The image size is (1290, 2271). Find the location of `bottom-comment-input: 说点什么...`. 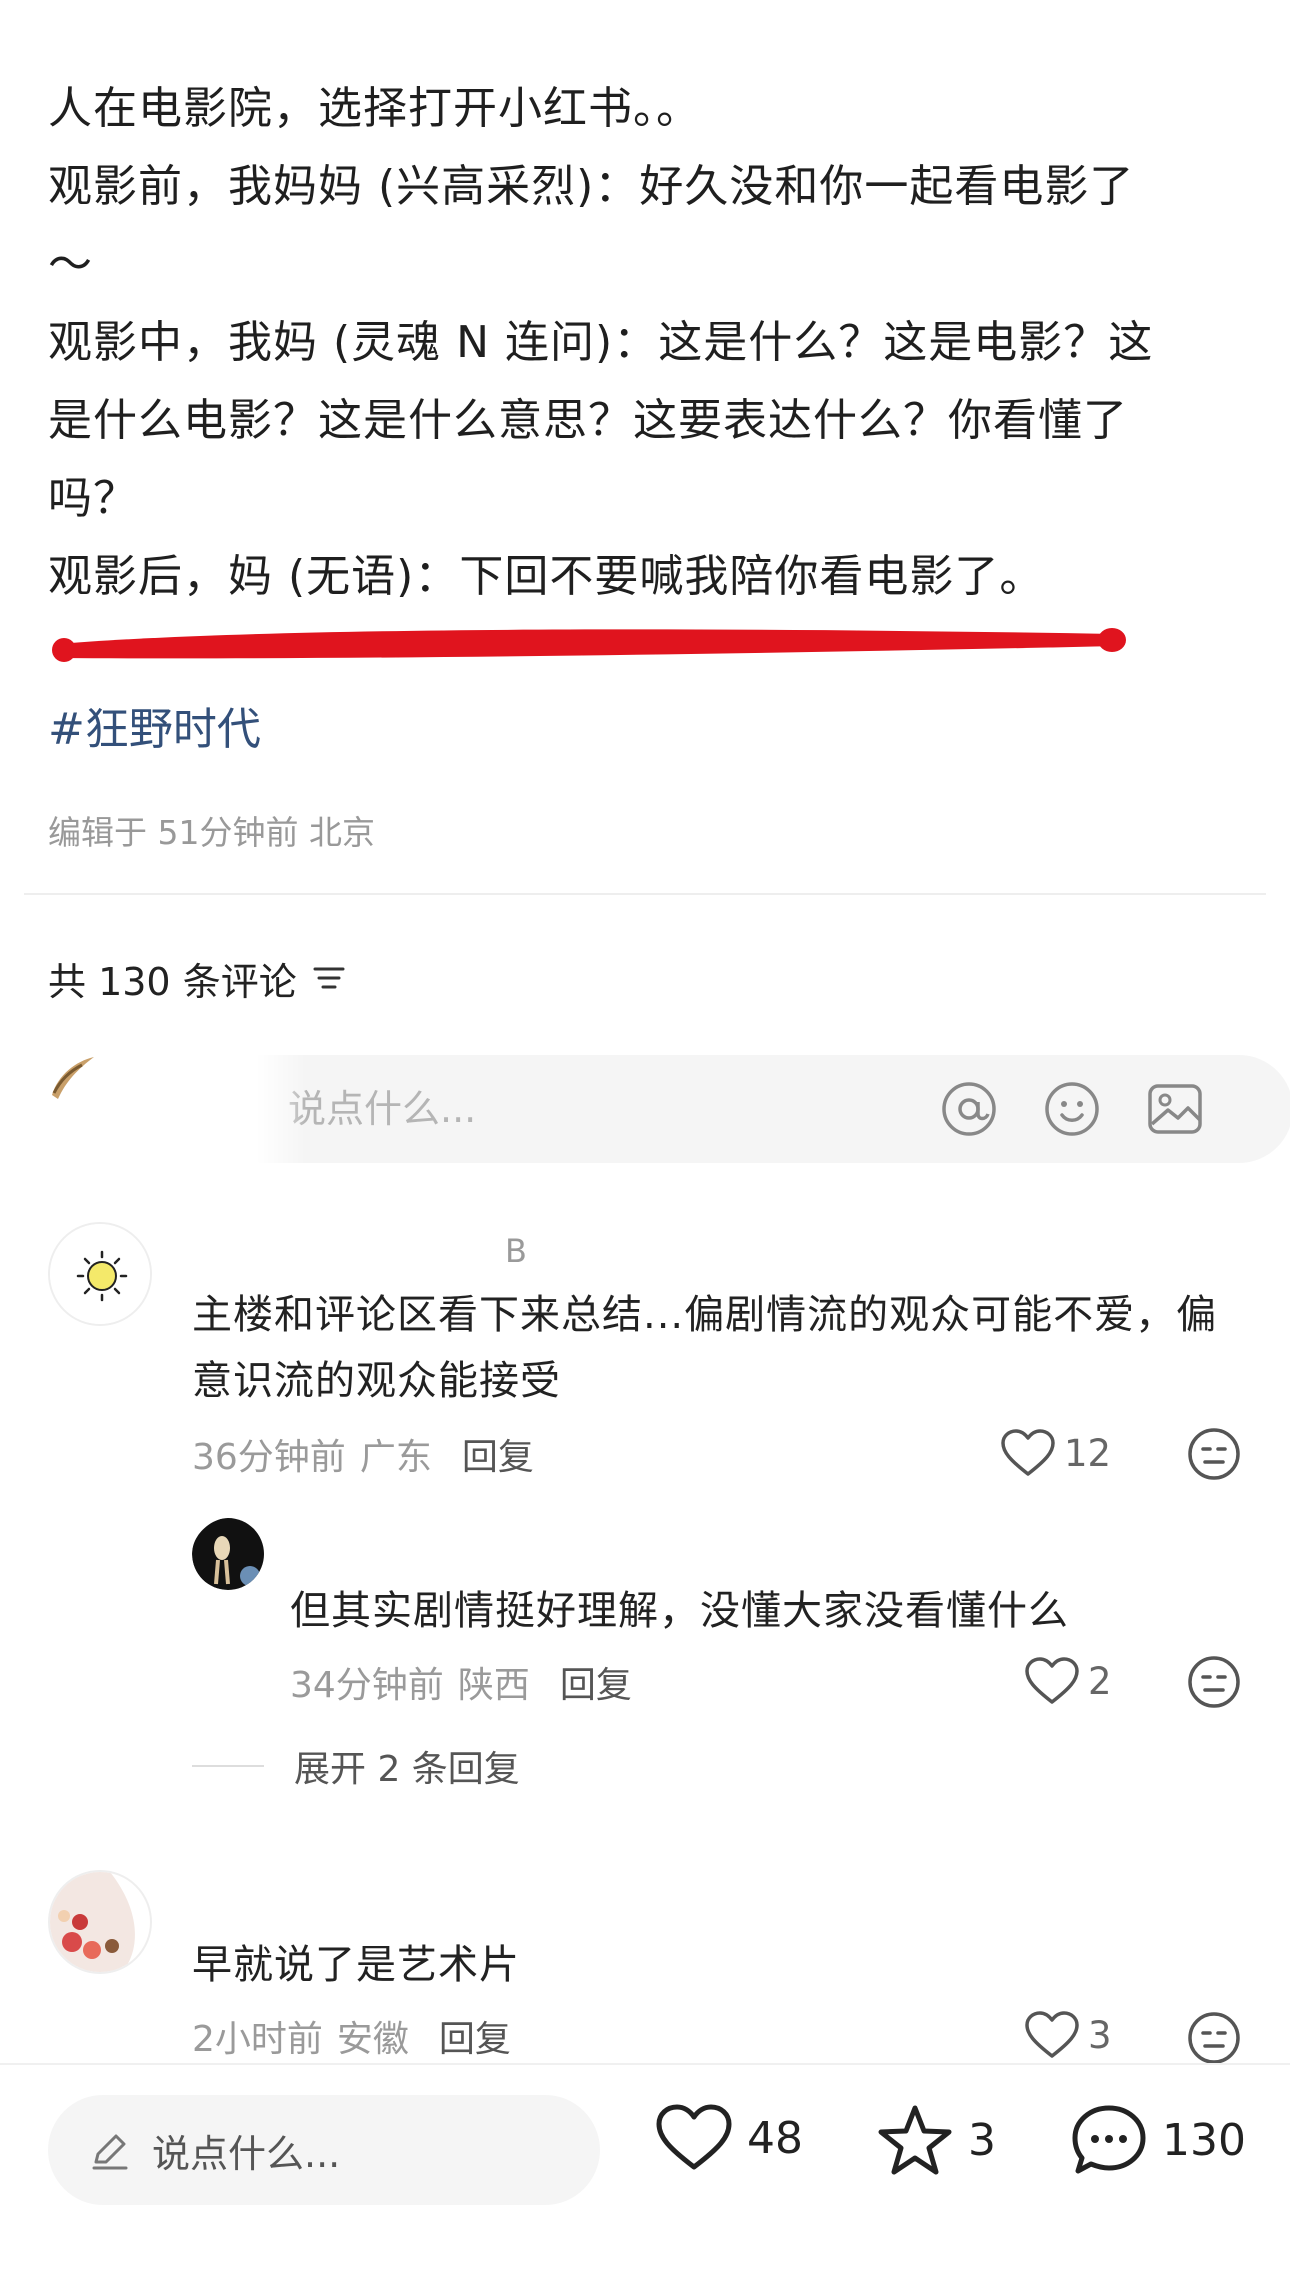

bottom-comment-input: 说点什么... is located at coordinates (324, 2150).